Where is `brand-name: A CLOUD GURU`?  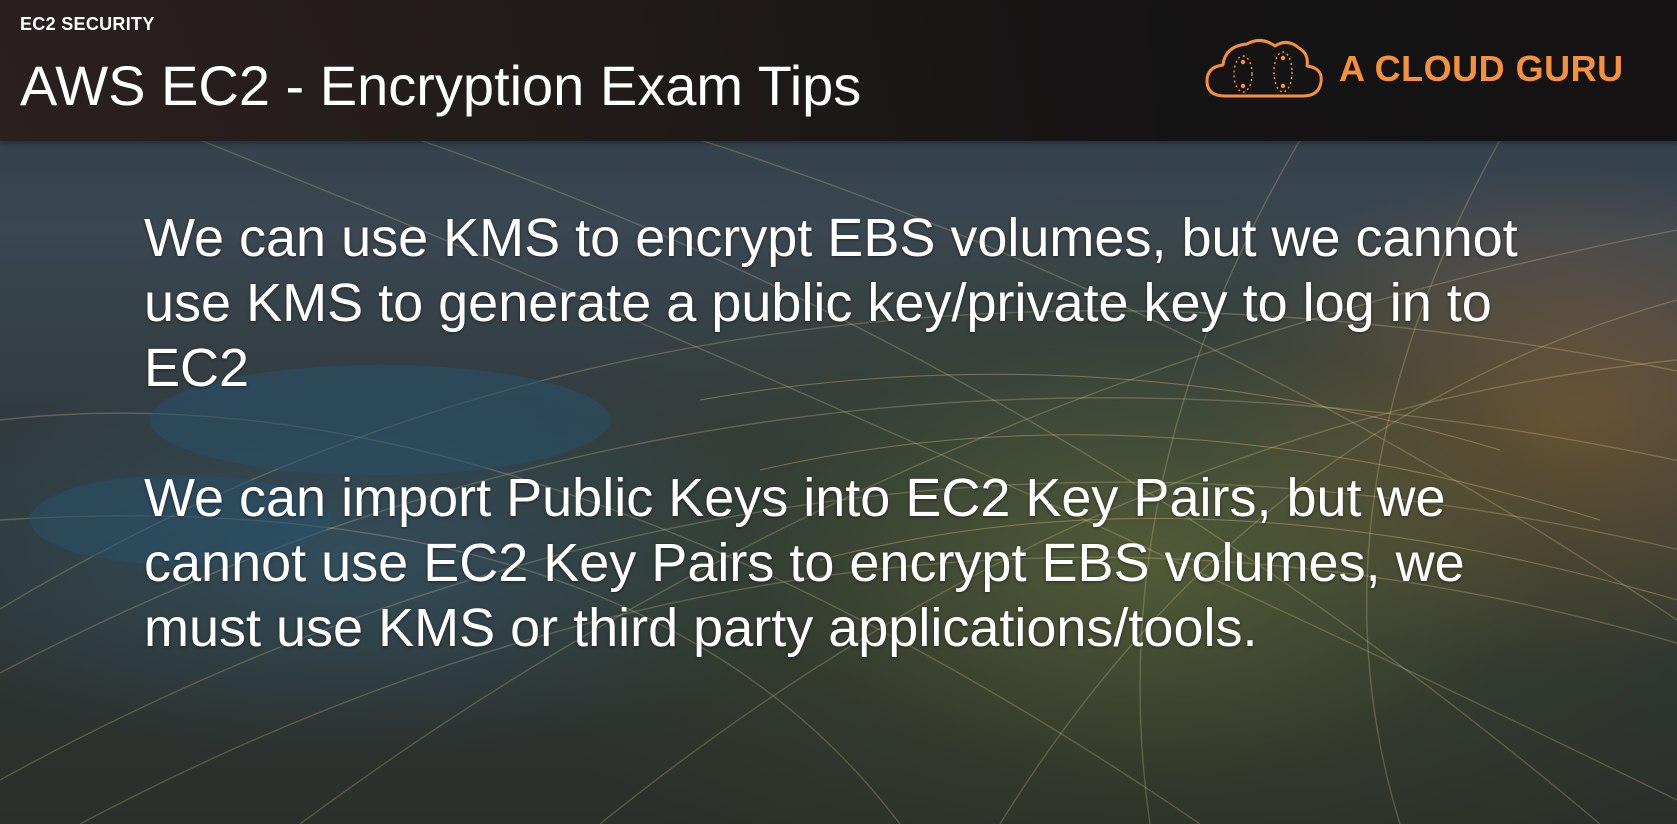 brand-name: A CLOUD GURU is located at coordinates (1481, 68).